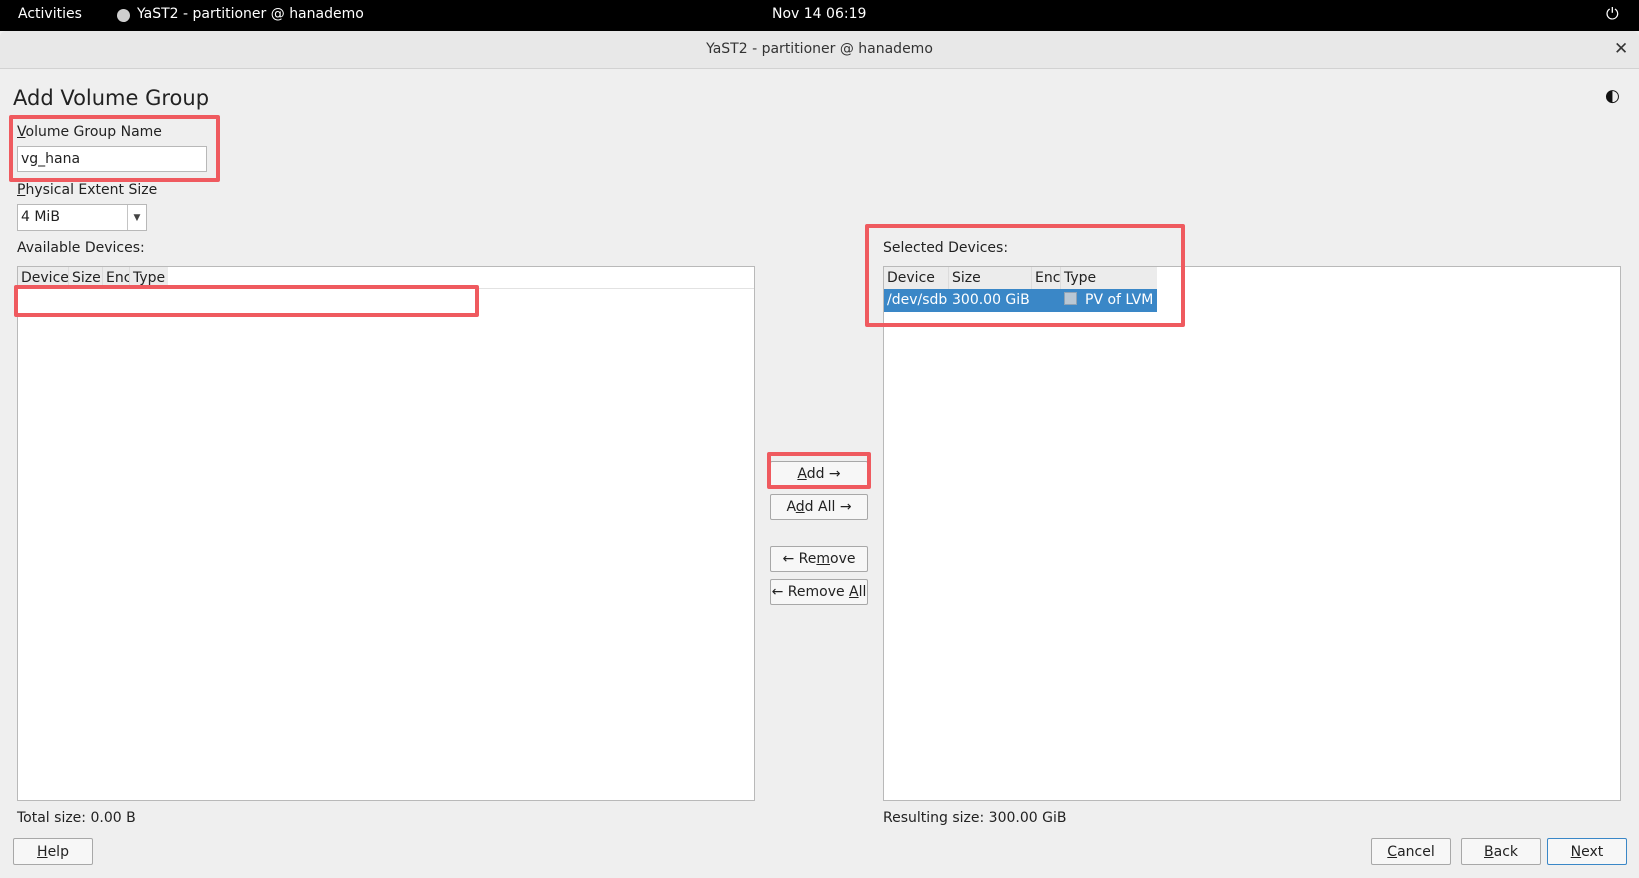  I want to click on app-menu-label: YaST2 - partitioner @ hanademo, so click(250, 14).